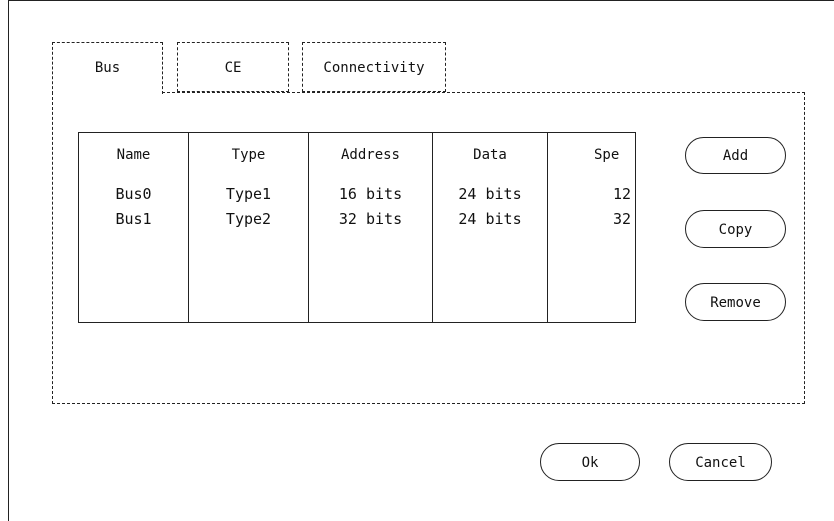 The image size is (834, 521). Describe the element at coordinates (591, 227) in the screenshot. I see `column-speed: Spe 12 32` at that location.